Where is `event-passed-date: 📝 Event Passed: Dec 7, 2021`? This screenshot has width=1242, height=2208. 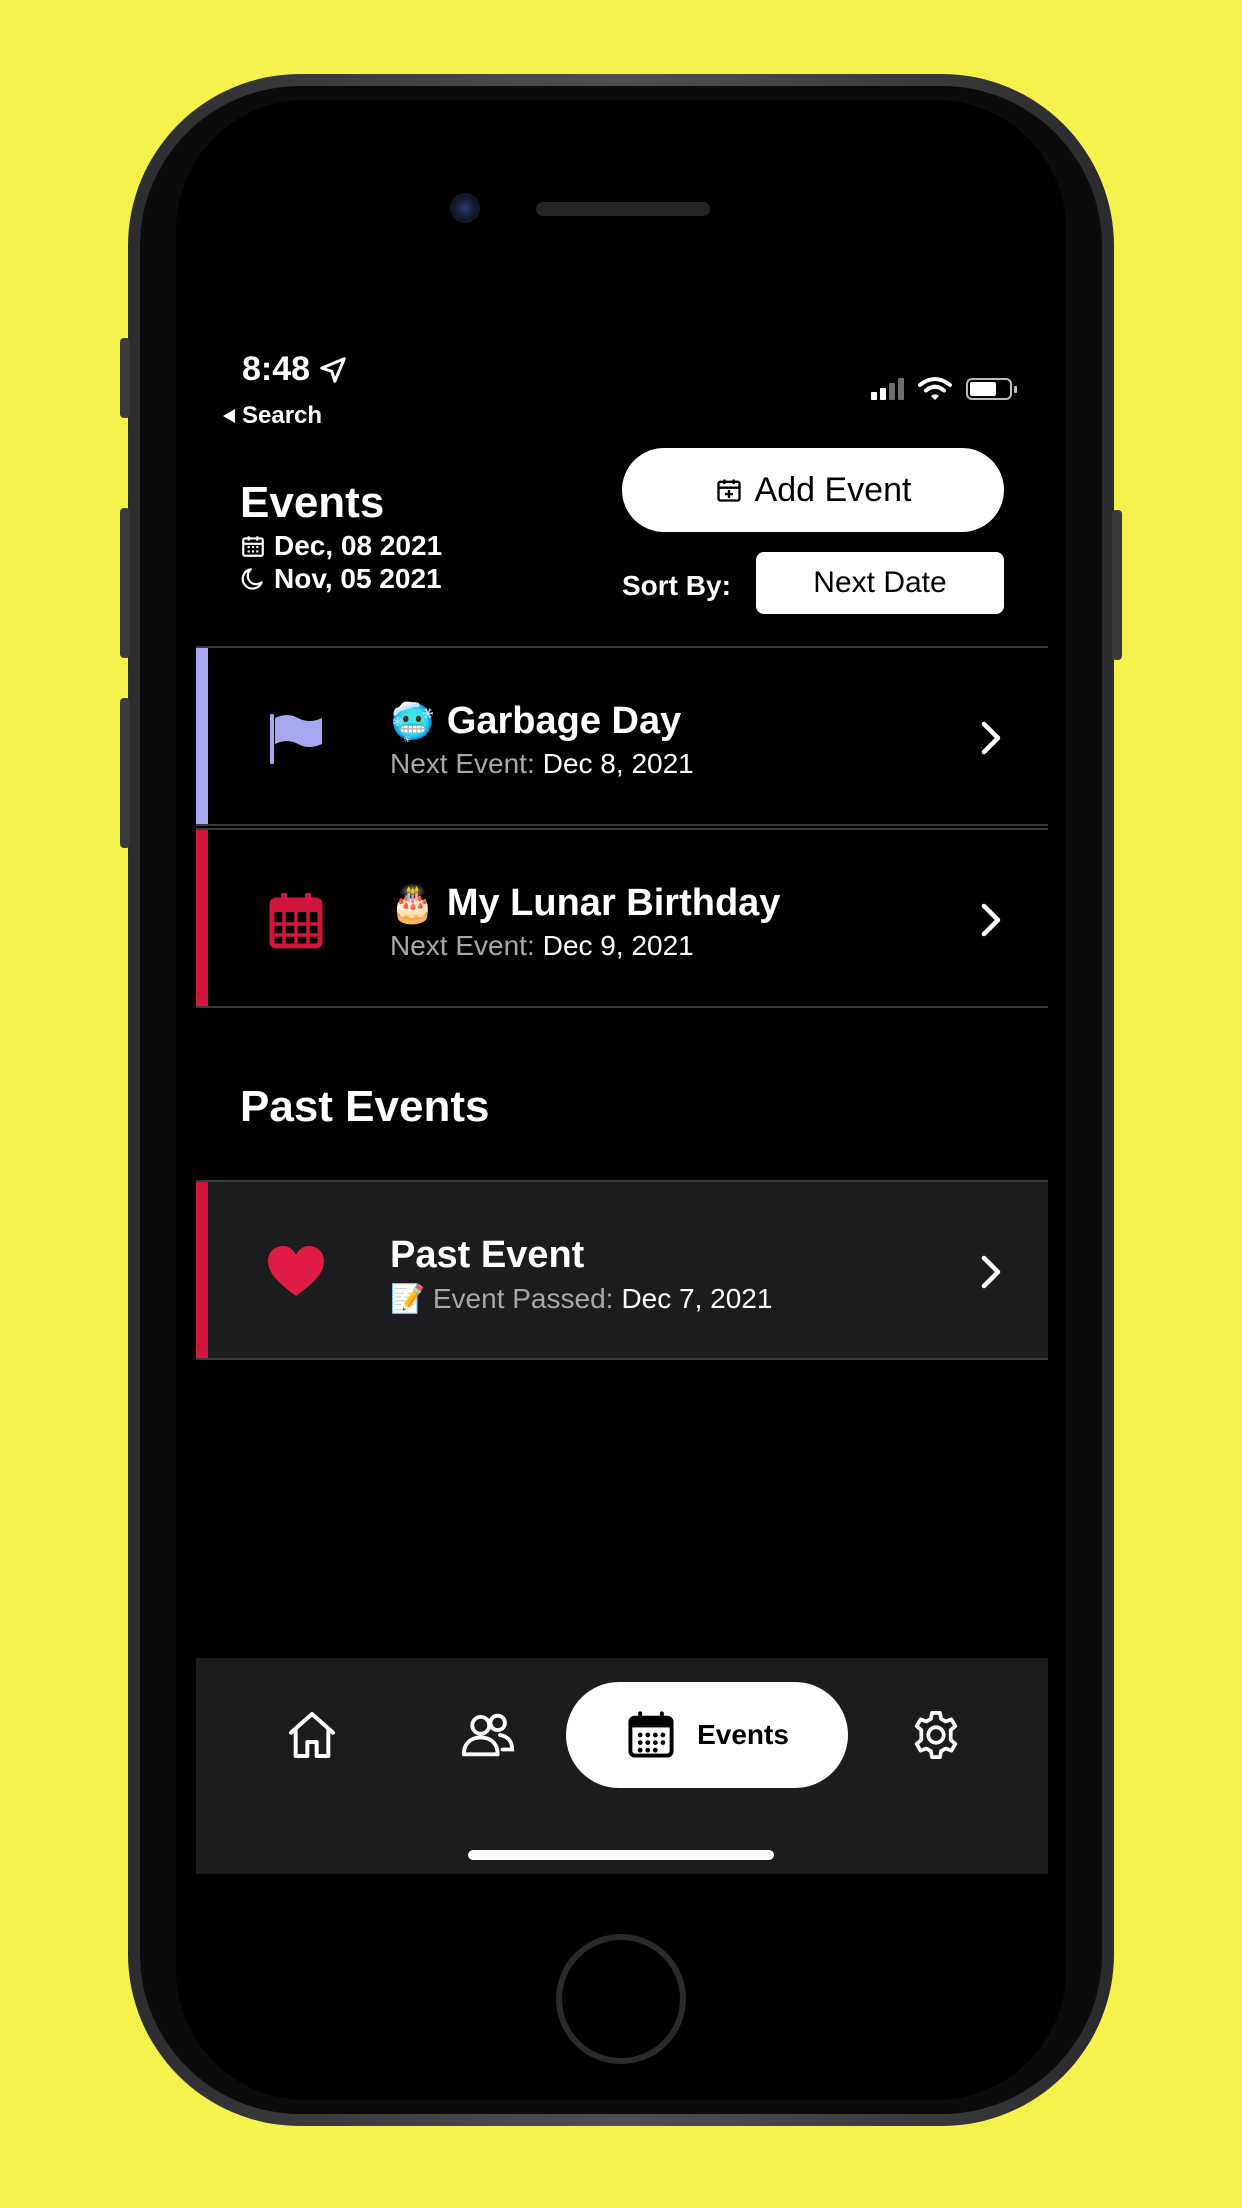
event-passed-date: 📝 Event Passed: Dec 7, 2021 is located at coordinates (581, 1298).